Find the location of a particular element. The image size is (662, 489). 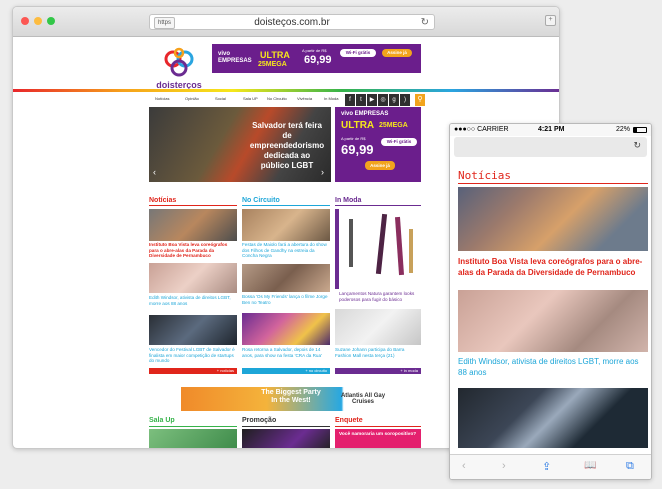

circuito-heading: No Circuito is located at coordinates (261, 200).